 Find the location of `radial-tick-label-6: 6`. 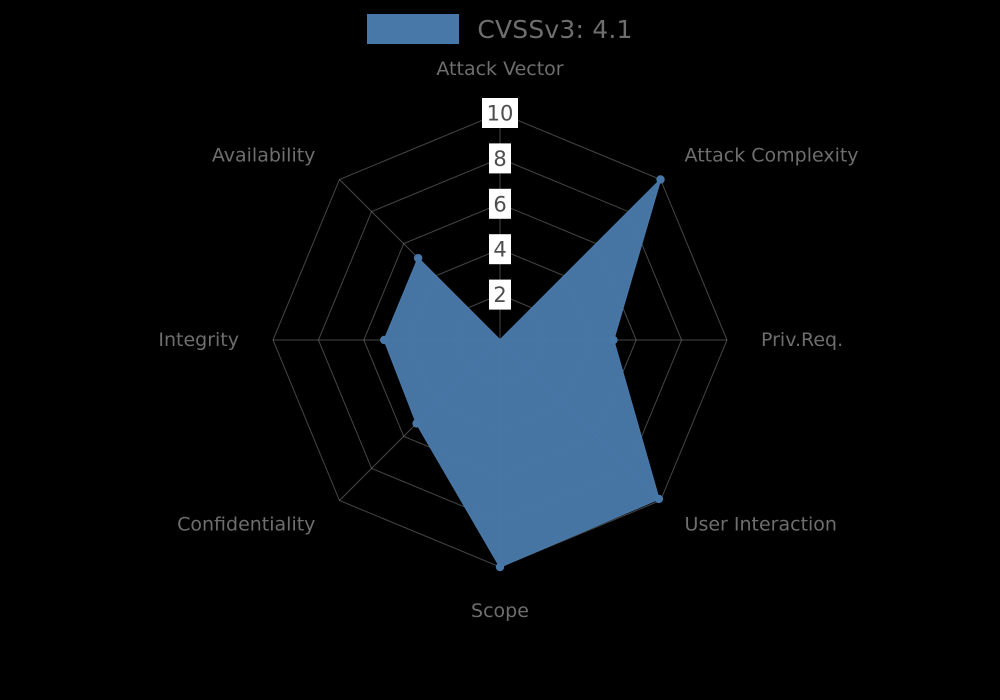

radial-tick-label-6: 6 is located at coordinates (499, 204).